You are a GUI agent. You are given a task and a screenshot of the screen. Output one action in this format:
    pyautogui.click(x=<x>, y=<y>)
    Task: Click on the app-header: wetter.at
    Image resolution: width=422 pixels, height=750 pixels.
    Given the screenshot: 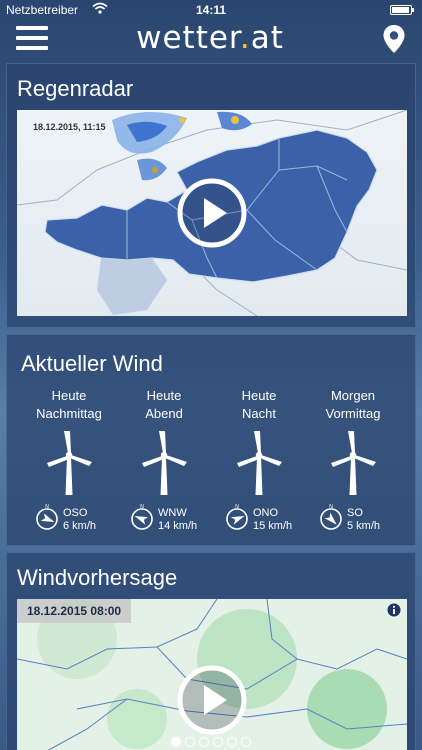 What is the action you would take?
    pyautogui.click(x=211, y=40)
    